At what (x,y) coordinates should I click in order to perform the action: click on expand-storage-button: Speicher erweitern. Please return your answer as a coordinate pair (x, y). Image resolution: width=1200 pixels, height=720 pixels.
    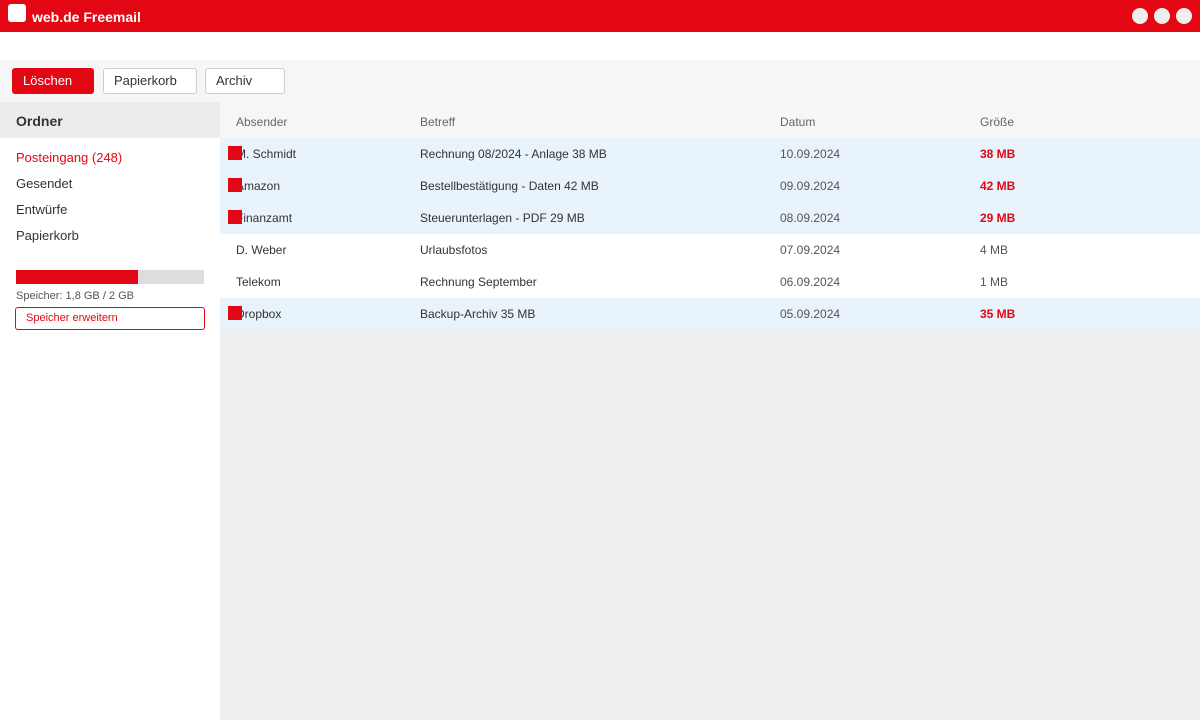
    Looking at the image, I should click on (110, 318).